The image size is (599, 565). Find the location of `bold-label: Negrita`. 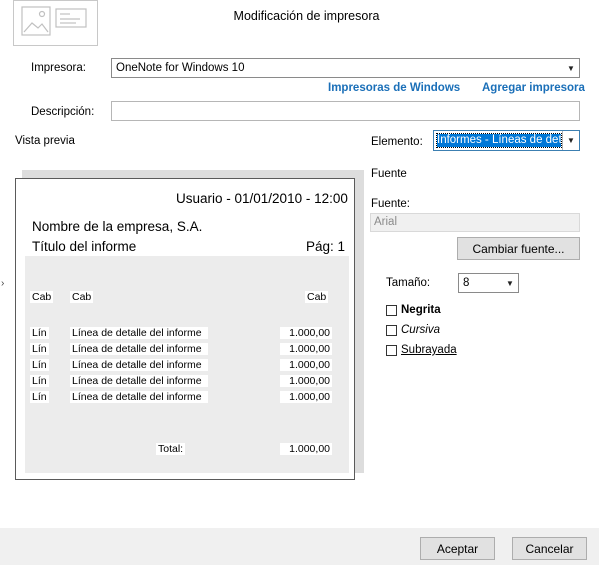

bold-label: Negrita is located at coordinates (421, 310).